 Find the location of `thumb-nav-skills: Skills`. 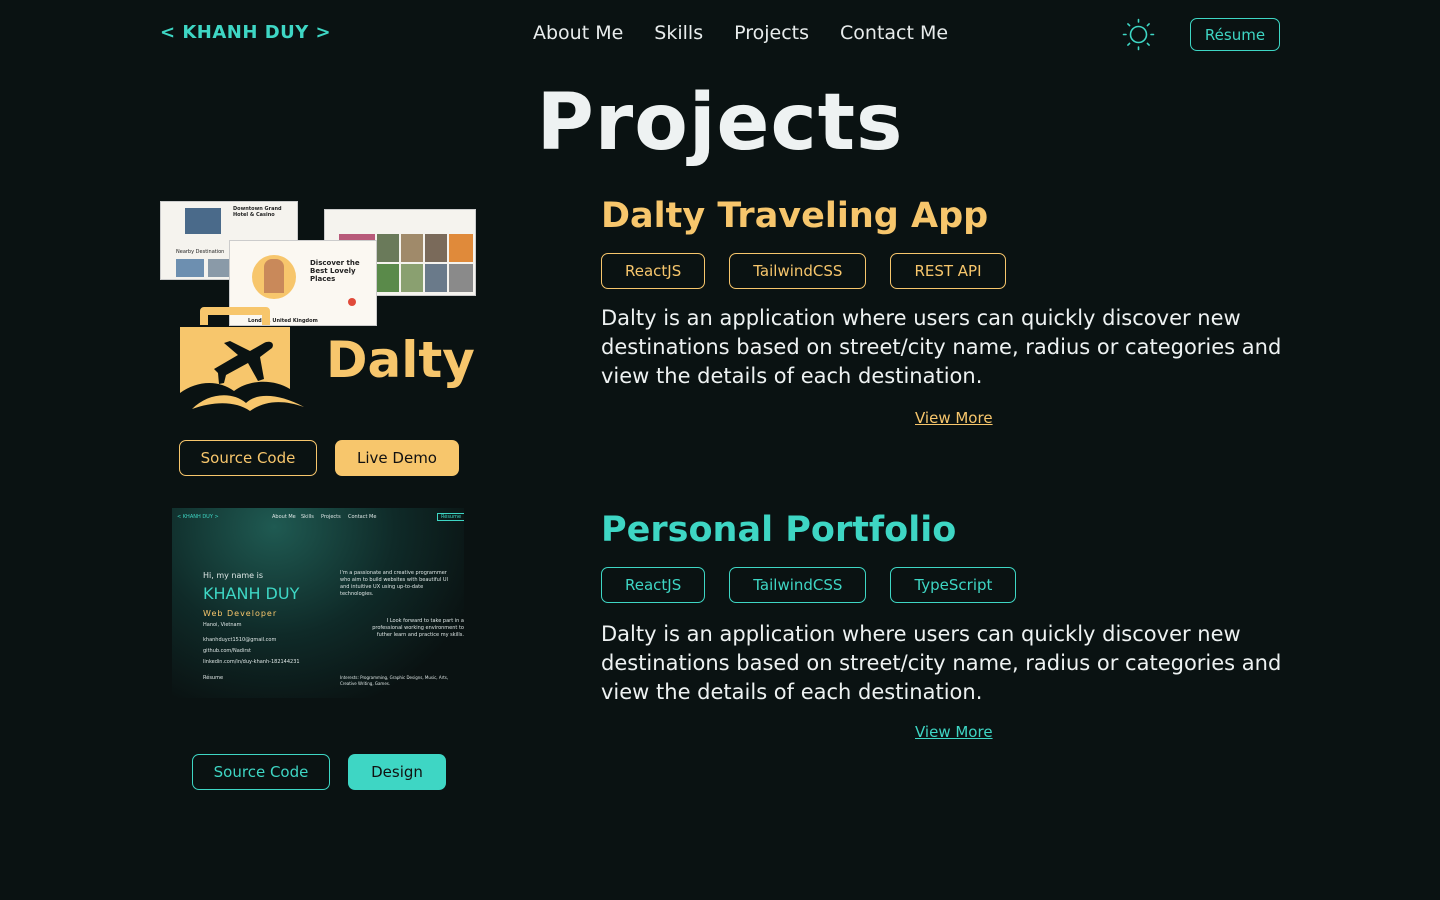

thumb-nav-skills: Skills is located at coordinates (307, 517).